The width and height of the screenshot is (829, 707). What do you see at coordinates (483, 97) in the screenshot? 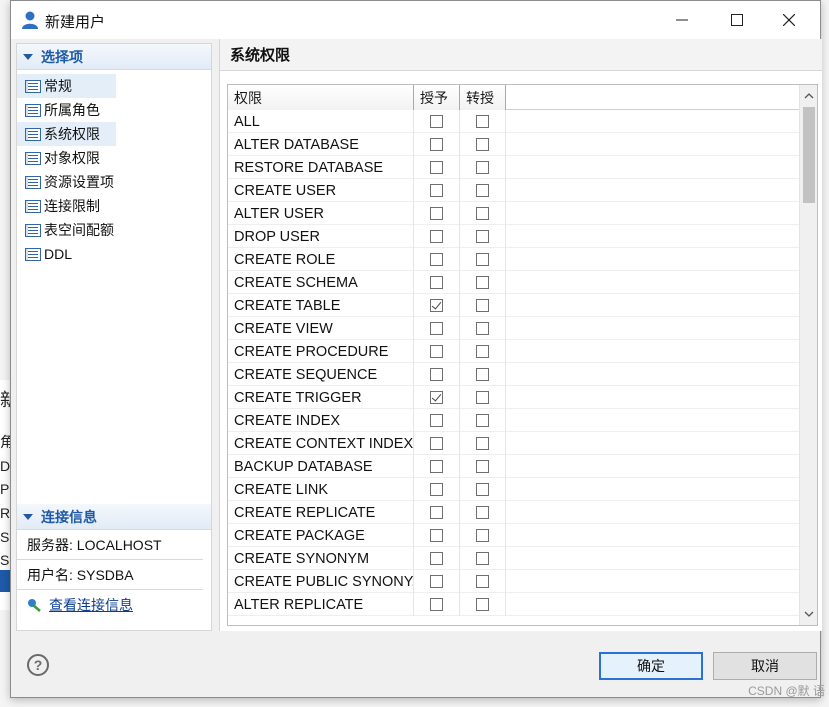
I see `column-header-transfer: 转授` at bounding box center [483, 97].